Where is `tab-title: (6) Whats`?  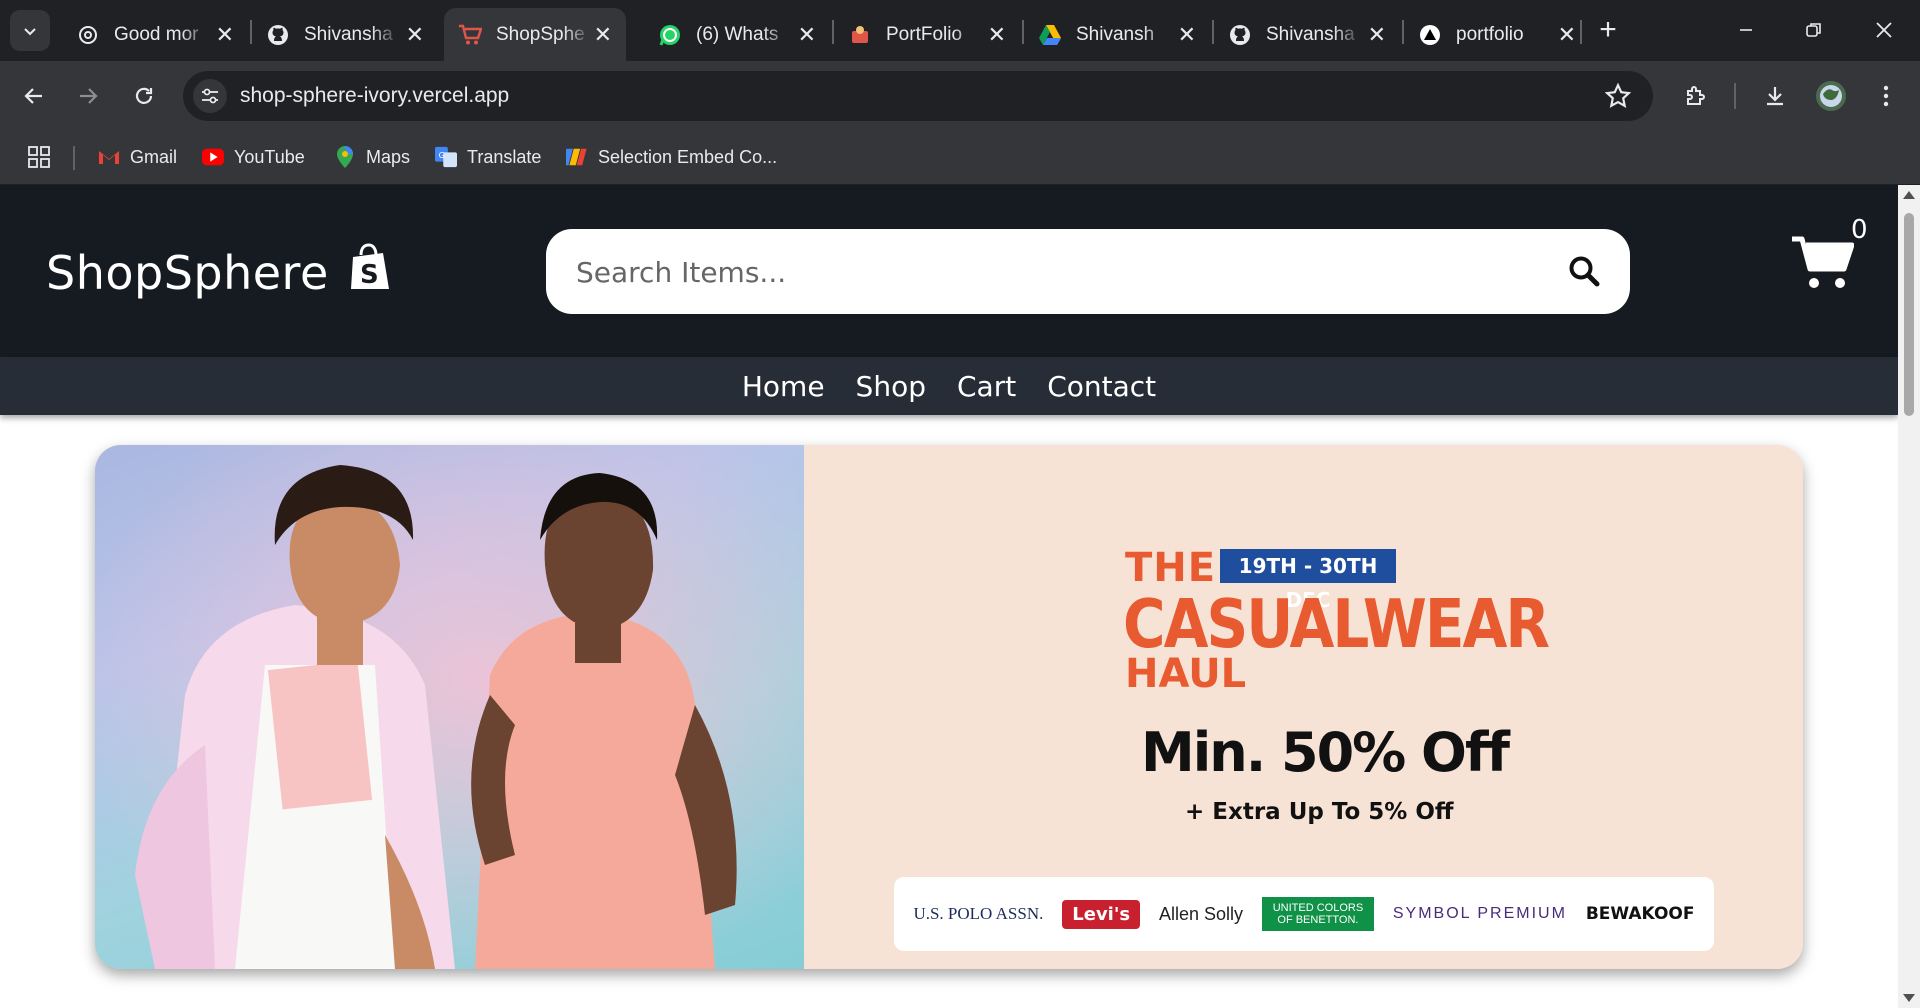
tab-title: (6) Whats is located at coordinates (737, 34).